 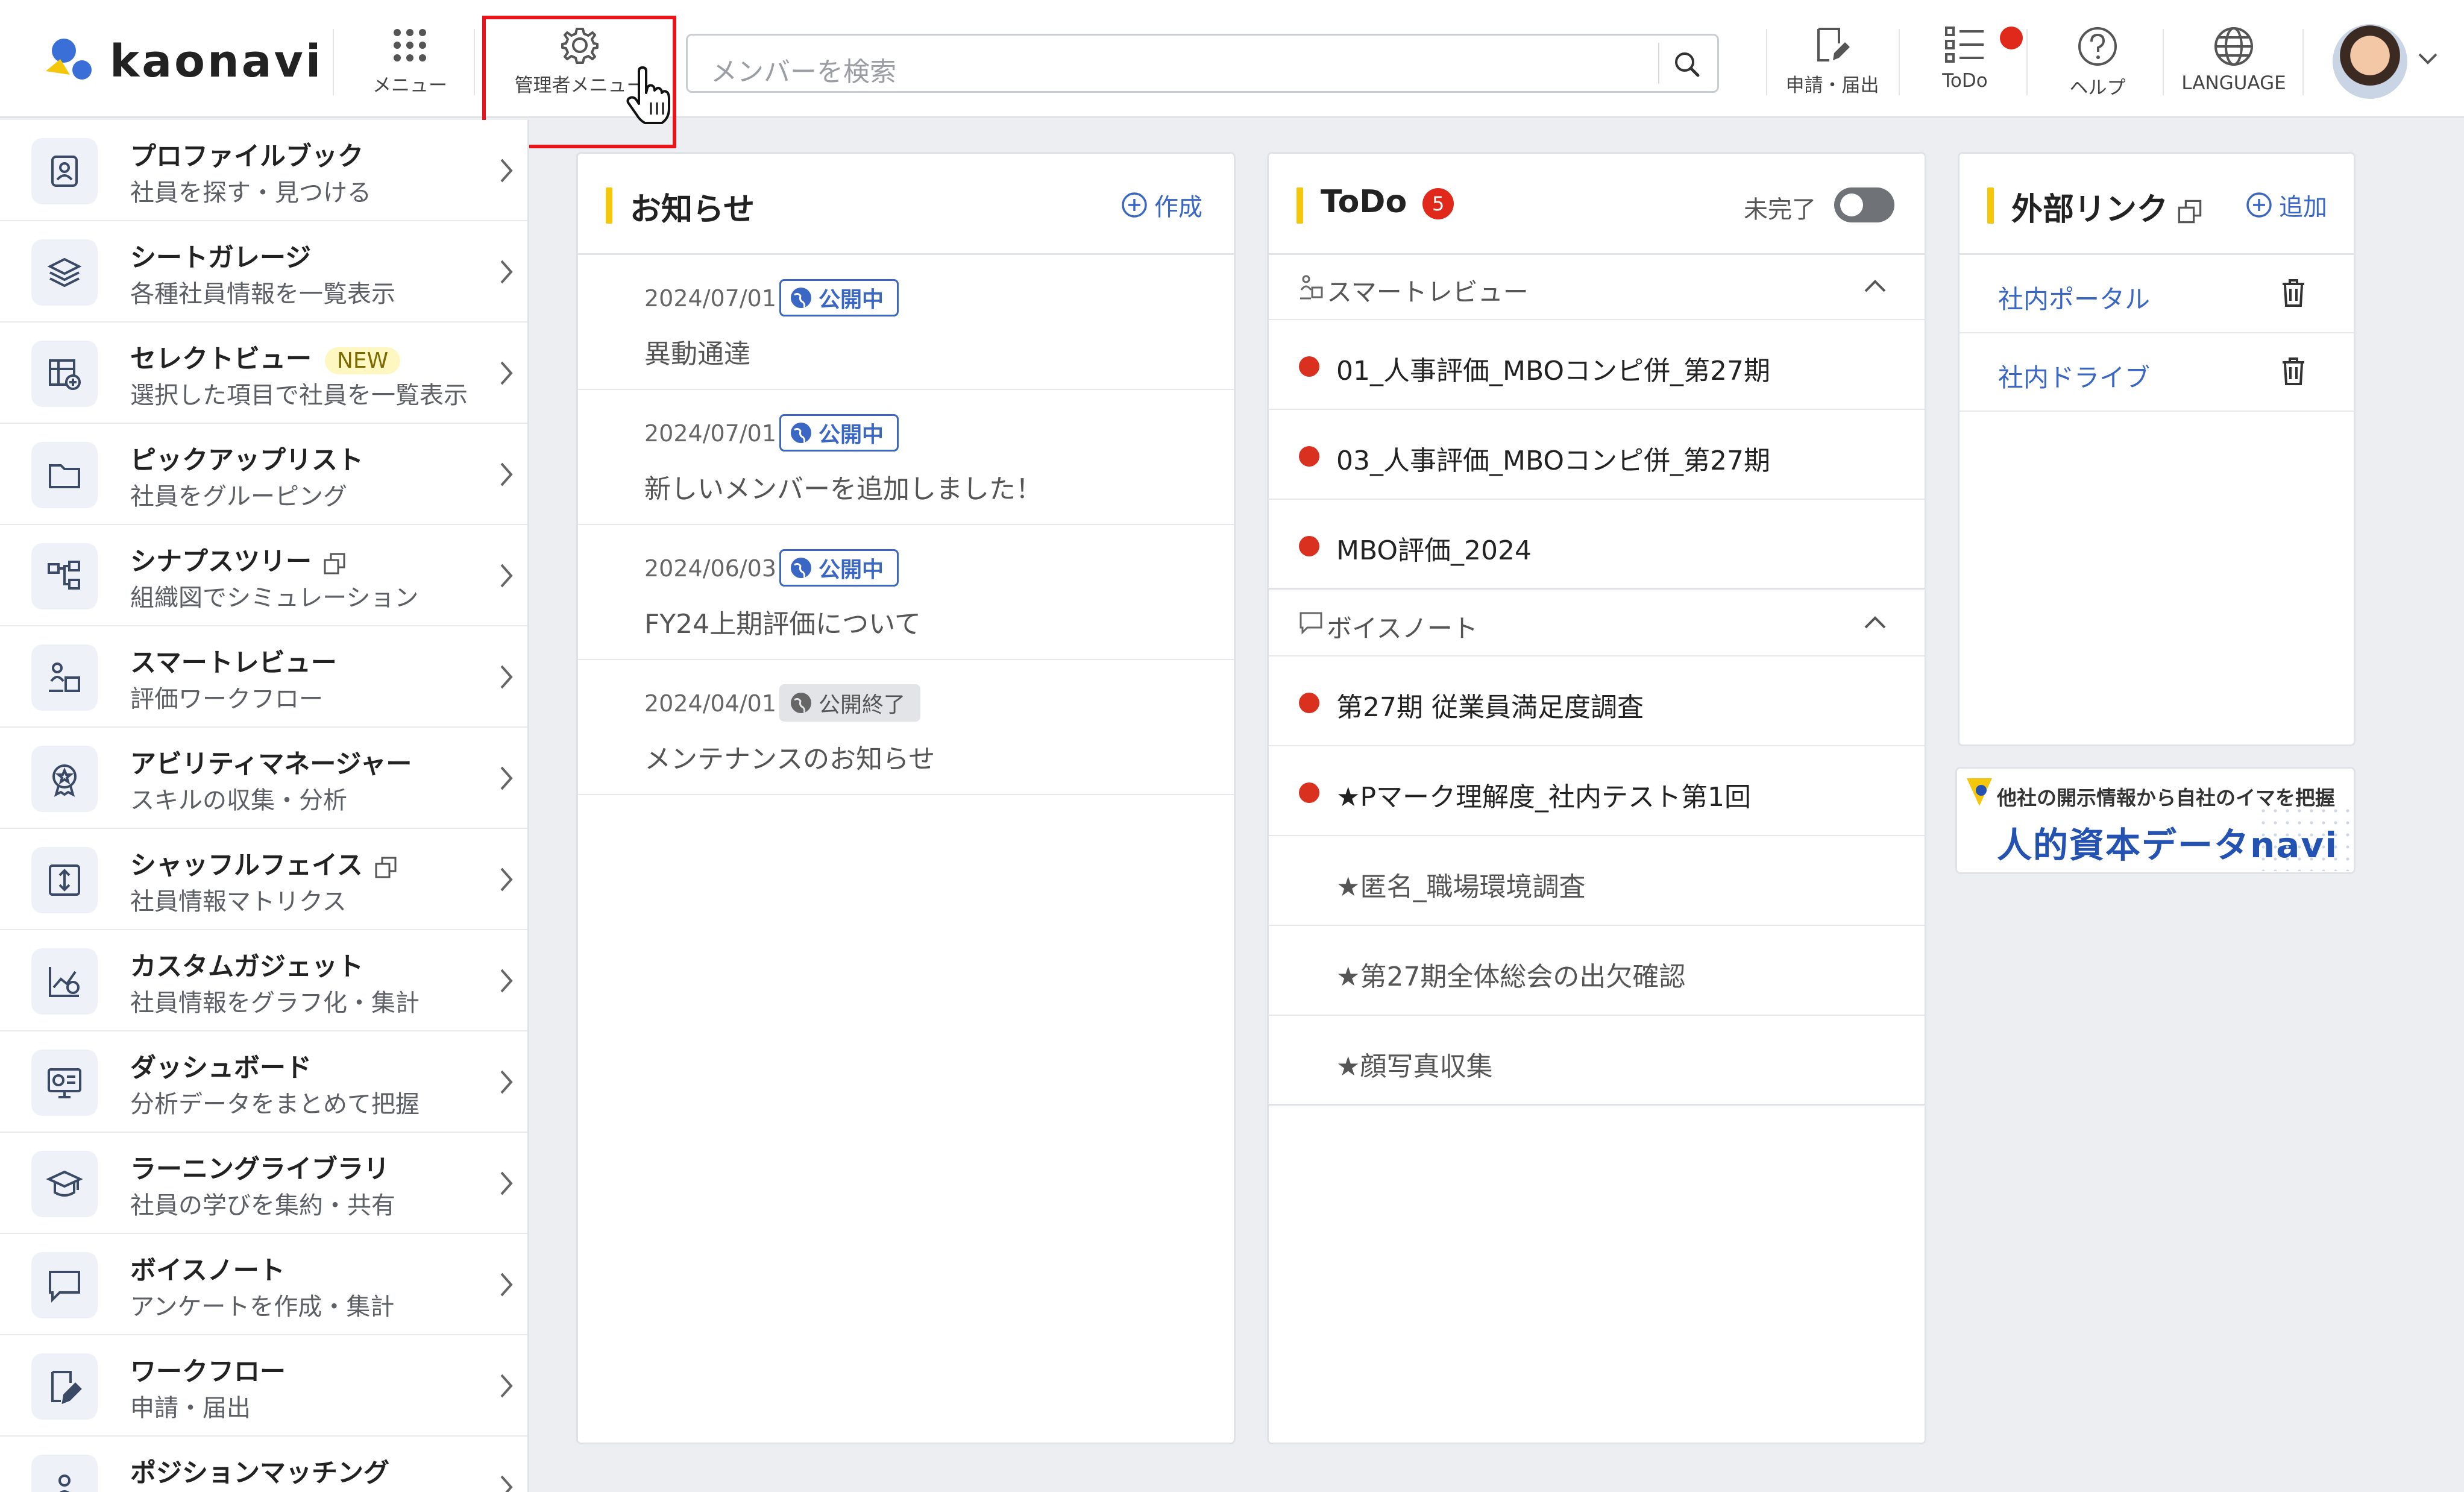 What do you see at coordinates (2286, 204) in the screenshot?
I see `add-link-button: 追加` at bounding box center [2286, 204].